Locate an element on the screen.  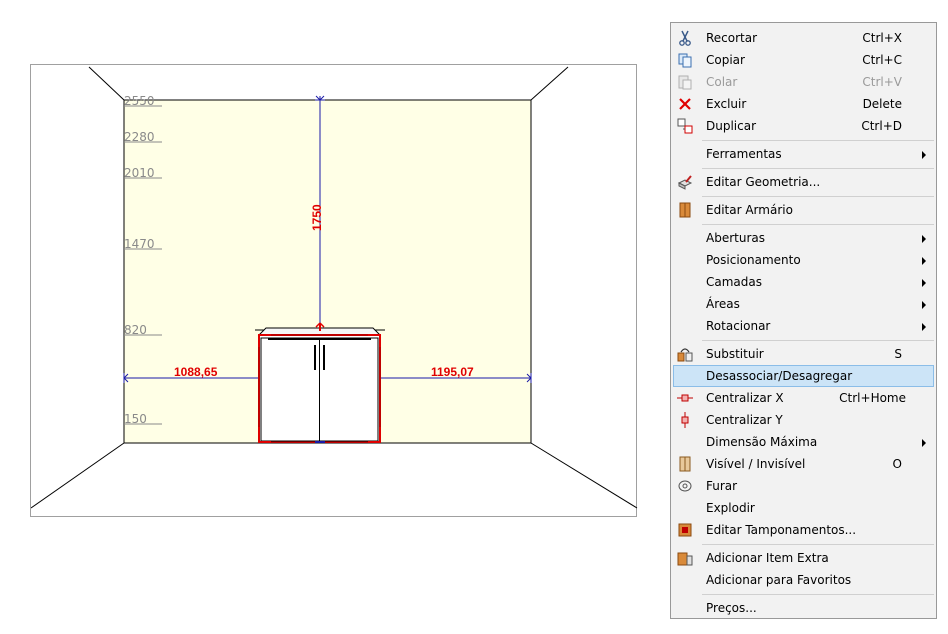
menu-item-positioning: Posicionamento is located at coordinates (803, 260).